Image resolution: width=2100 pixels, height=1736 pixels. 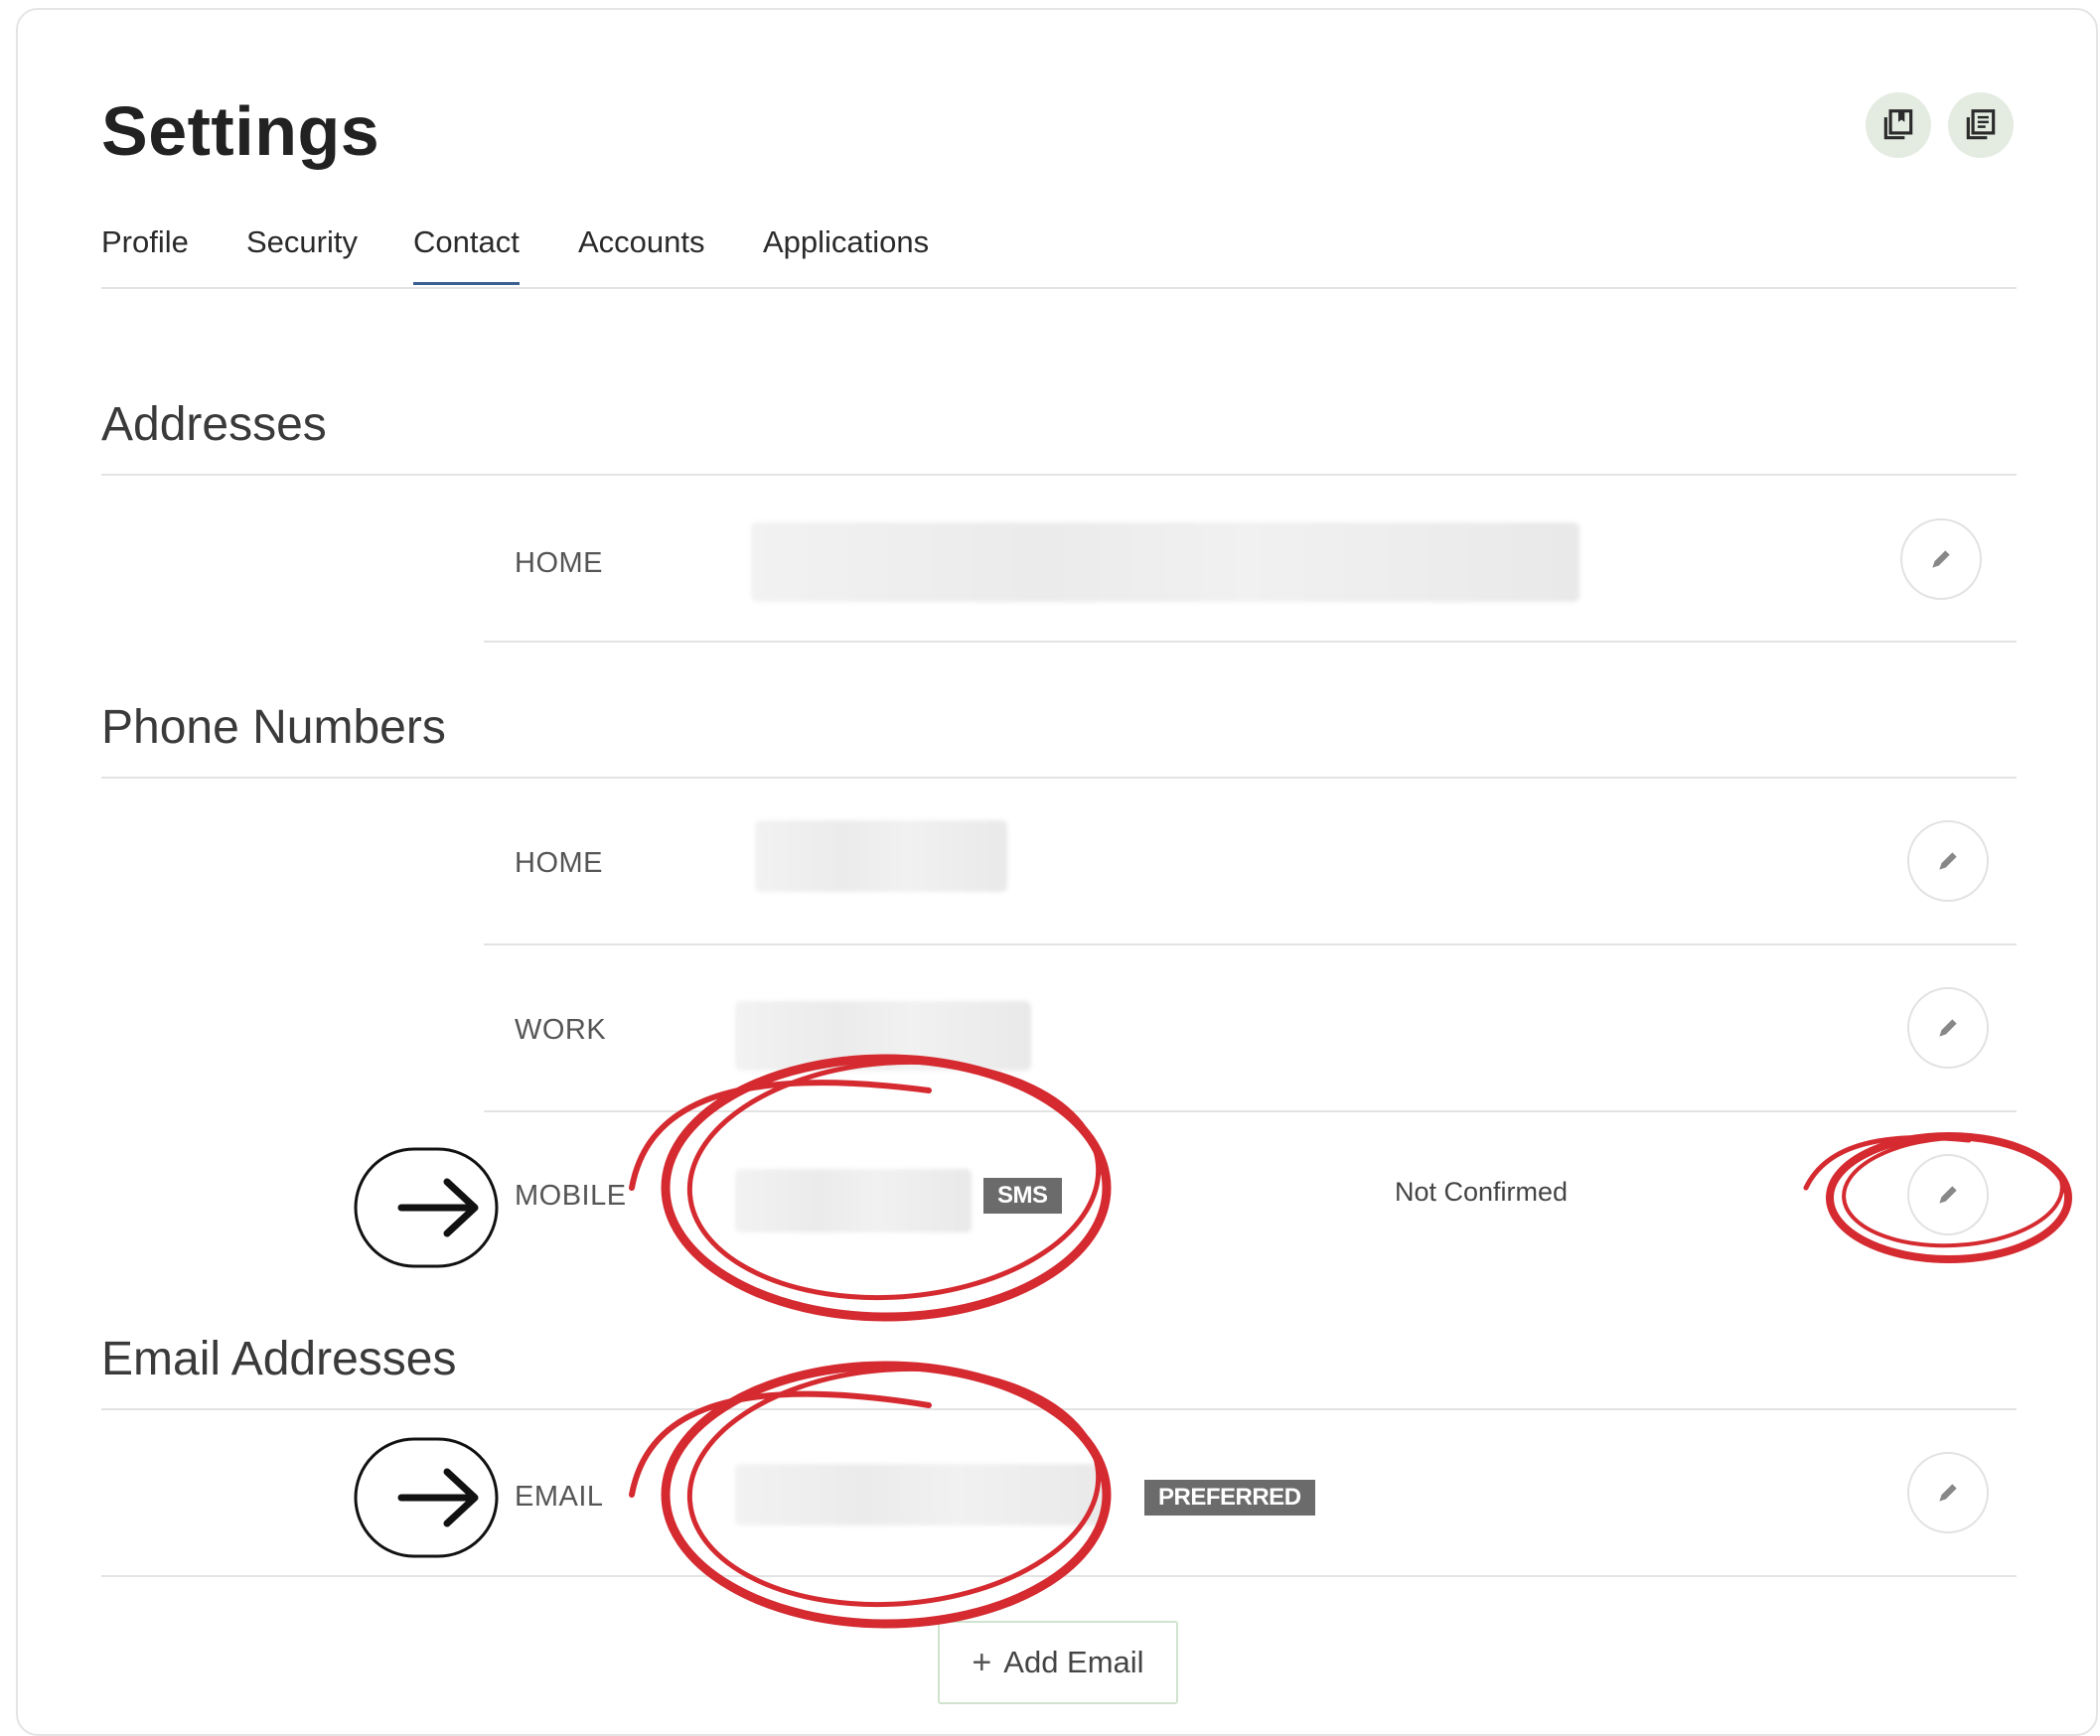 I want to click on document-list-button, so click(x=1981, y=125).